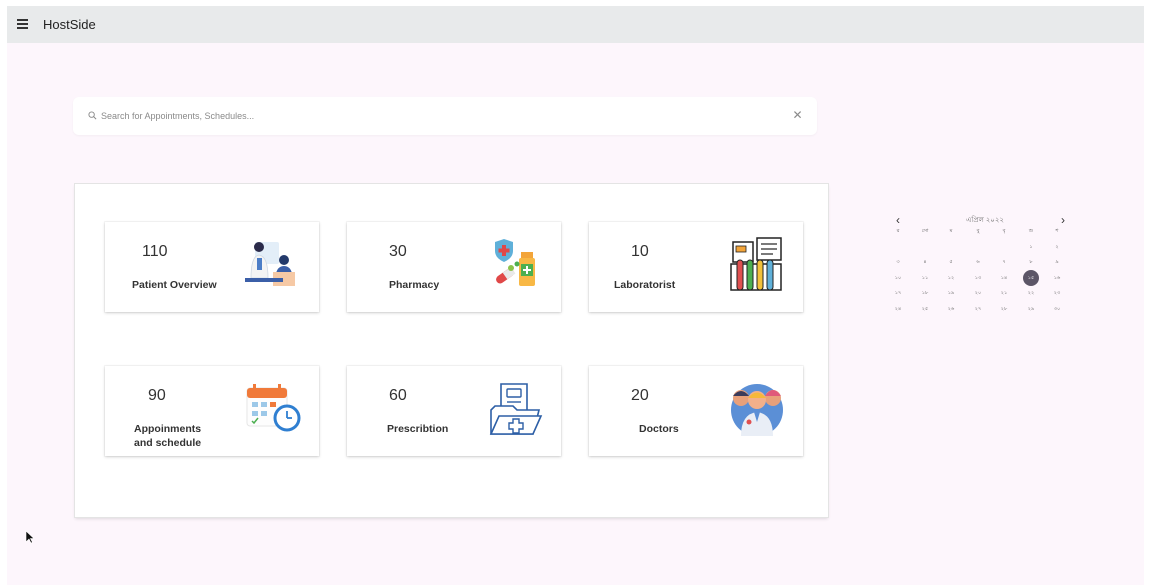 The height and width of the screenshot is (585, 1149). What do you see at coordinates (951, 262) in the screenshot?
I see `calendar-day: ৫` at bounding box center [951, 262].